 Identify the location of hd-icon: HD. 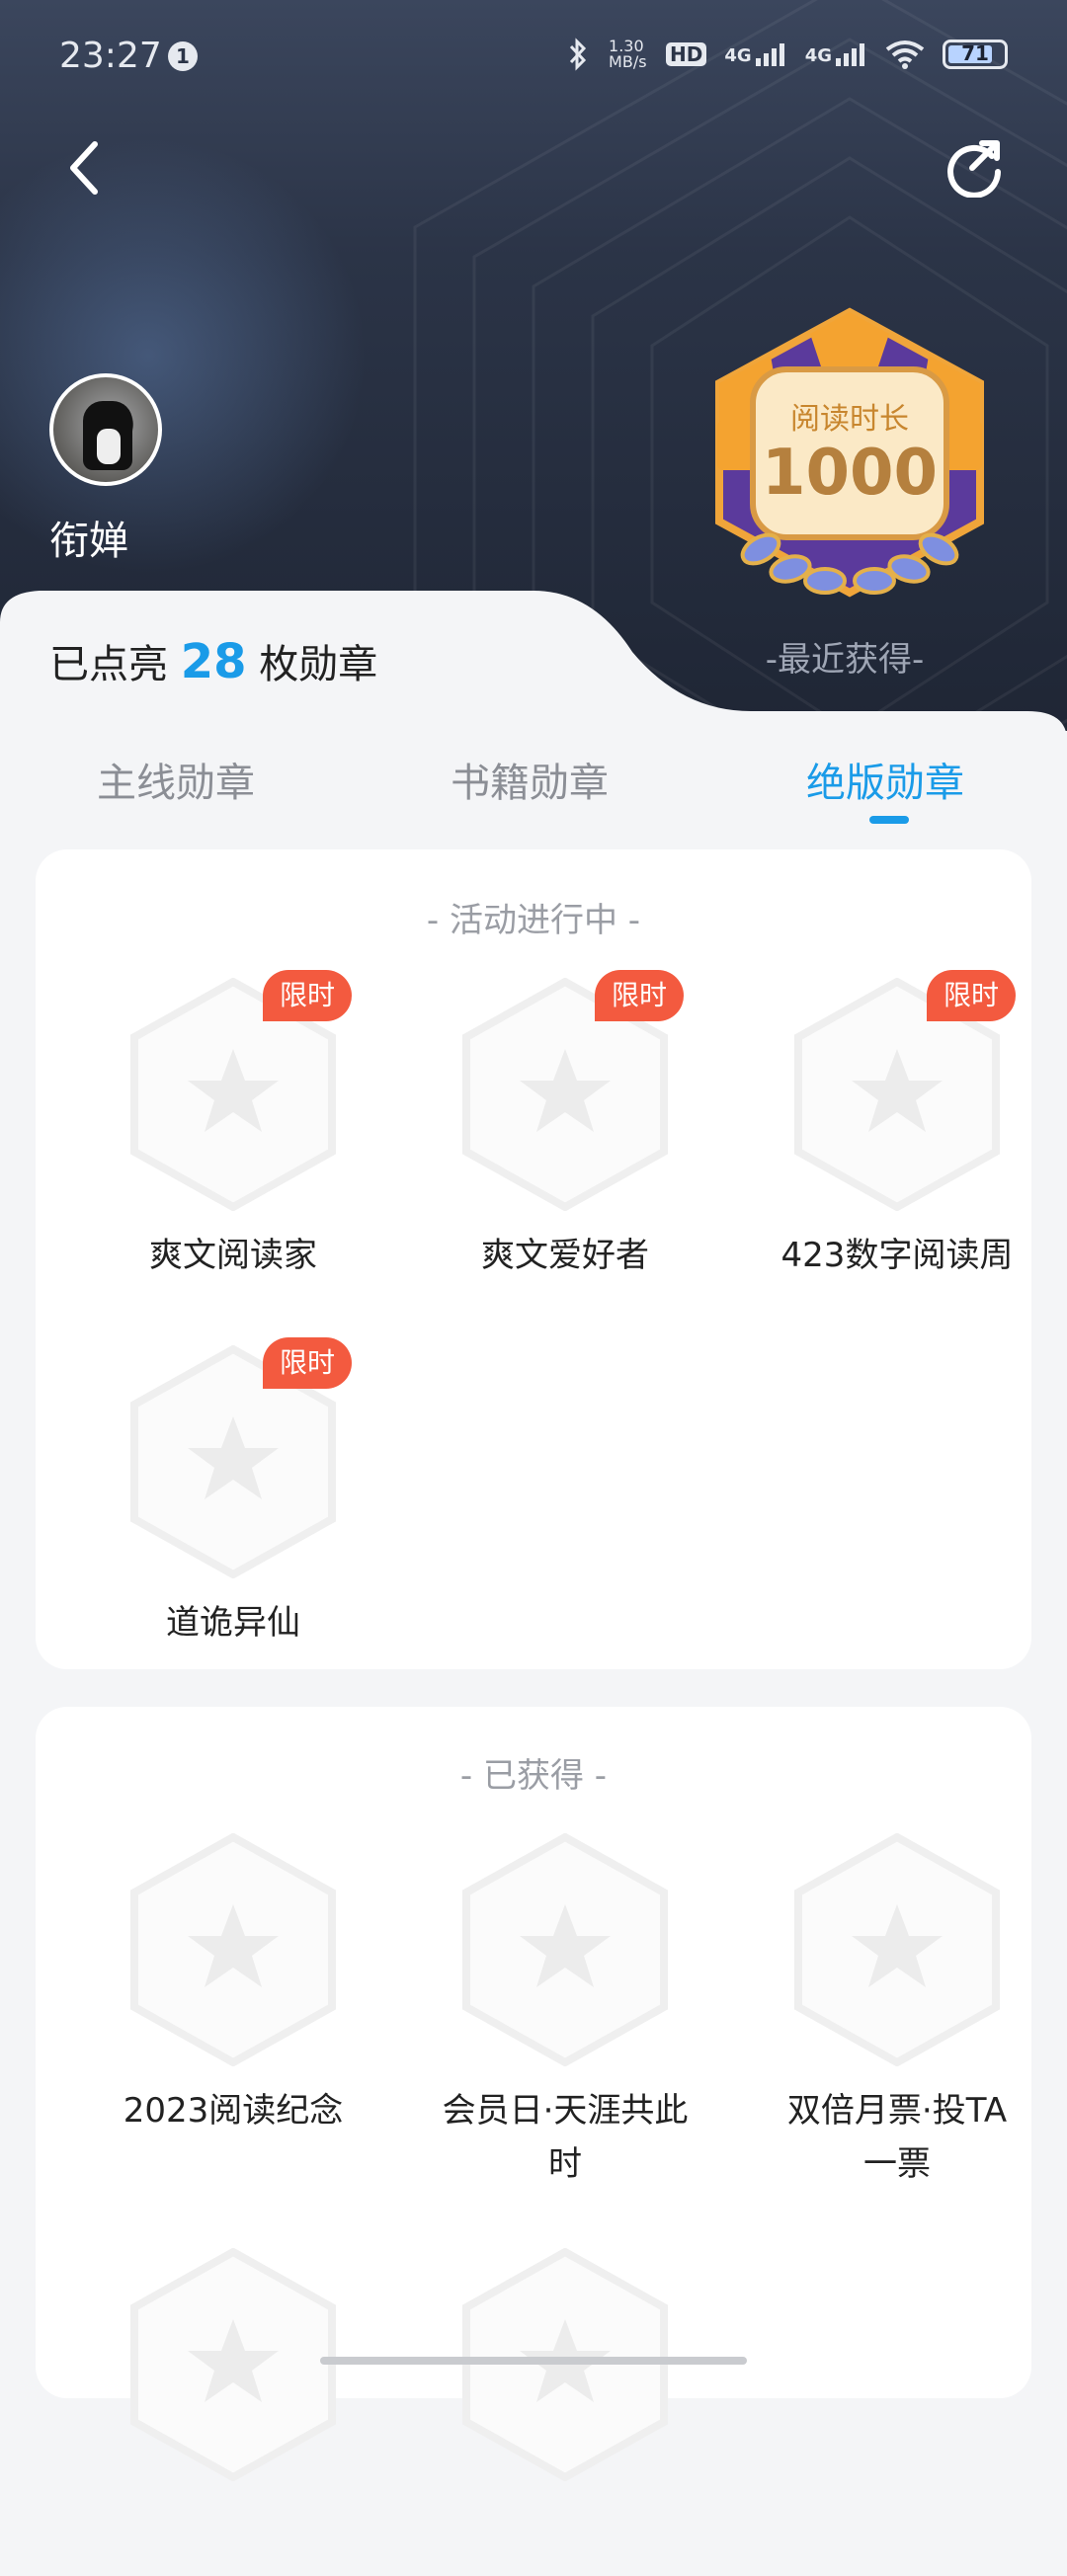
(686, 54).